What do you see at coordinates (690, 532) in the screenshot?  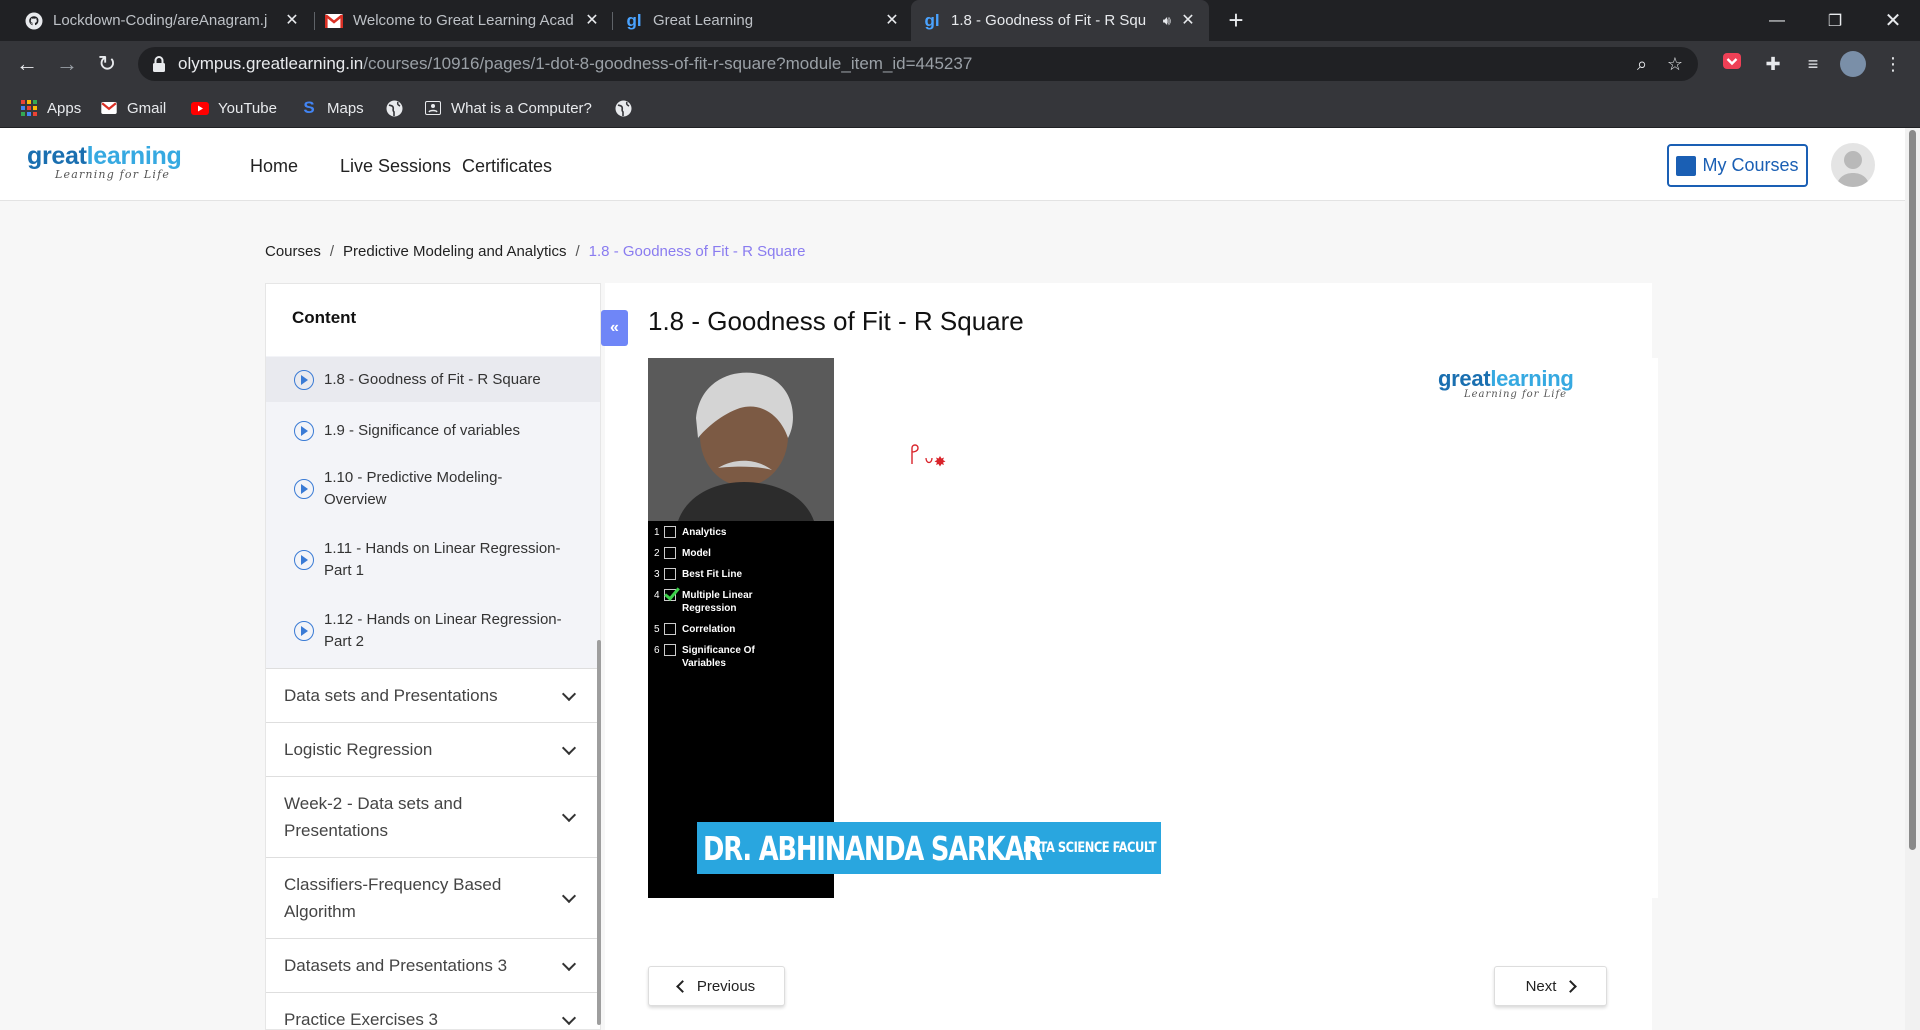 I see `agenda-item: 1 Analytics` at bounding box center [690, 532].